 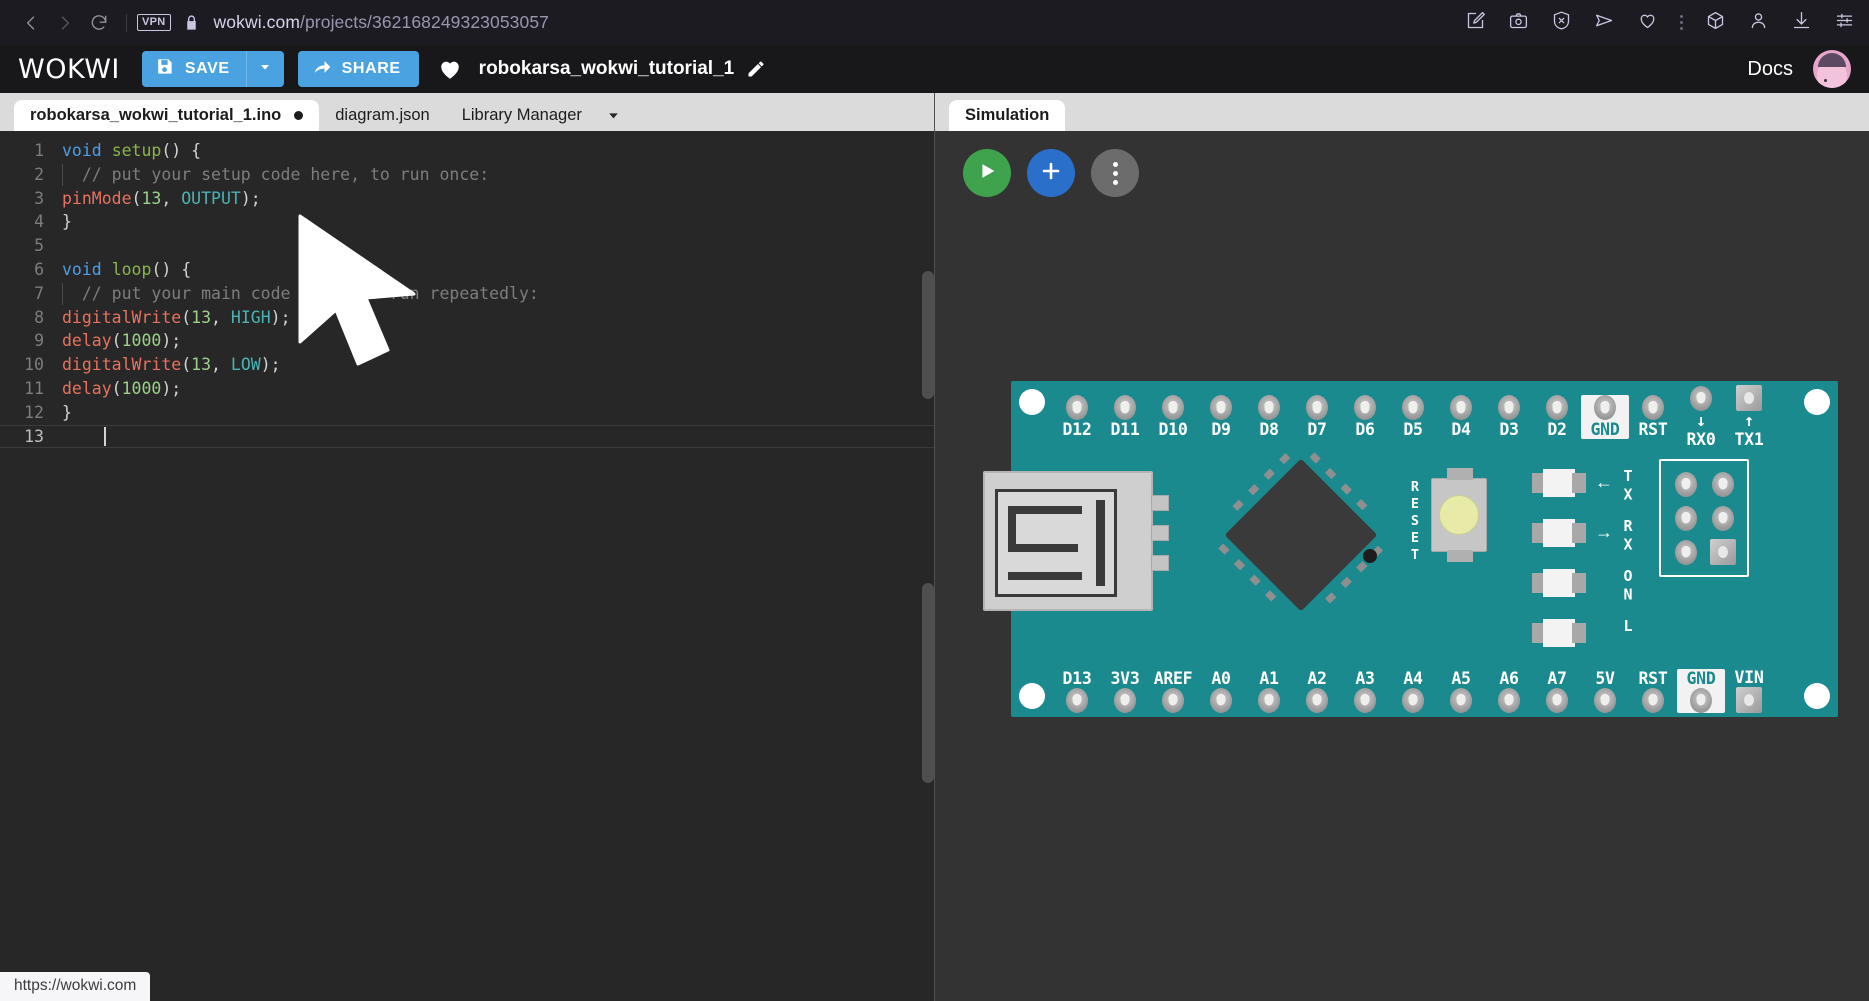 I want to click on lock-icon, so click(x=191, y=22).